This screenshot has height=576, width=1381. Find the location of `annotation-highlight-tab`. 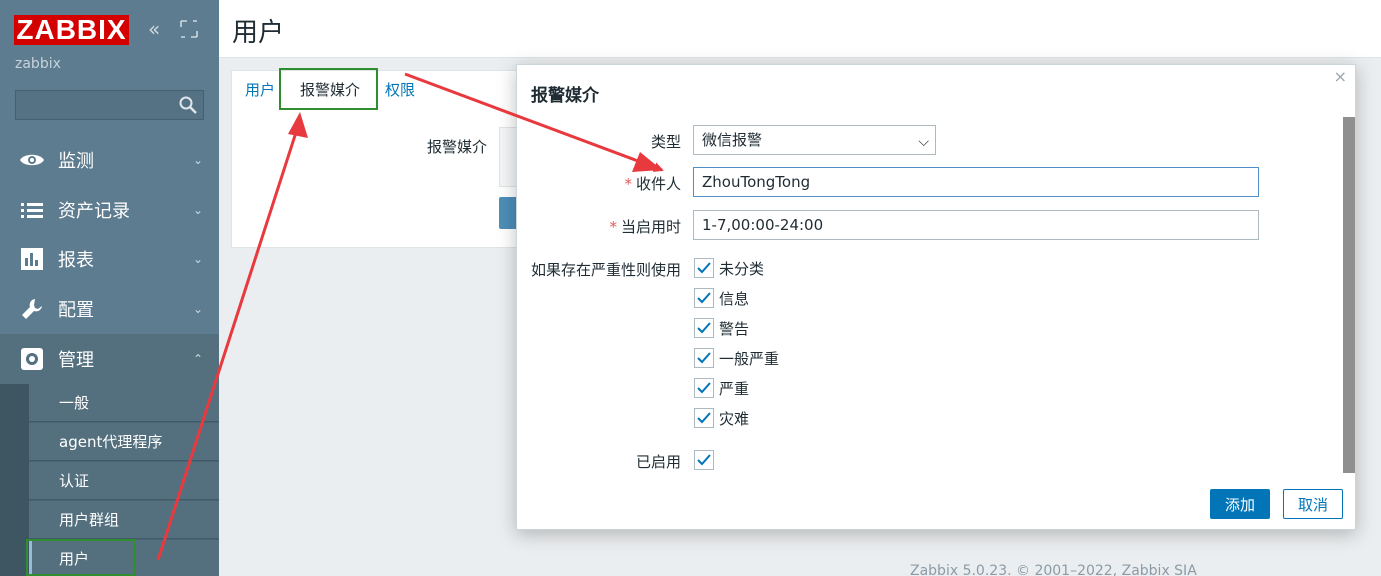

annotation-highlight-tab is located at coordinates (328, 89).